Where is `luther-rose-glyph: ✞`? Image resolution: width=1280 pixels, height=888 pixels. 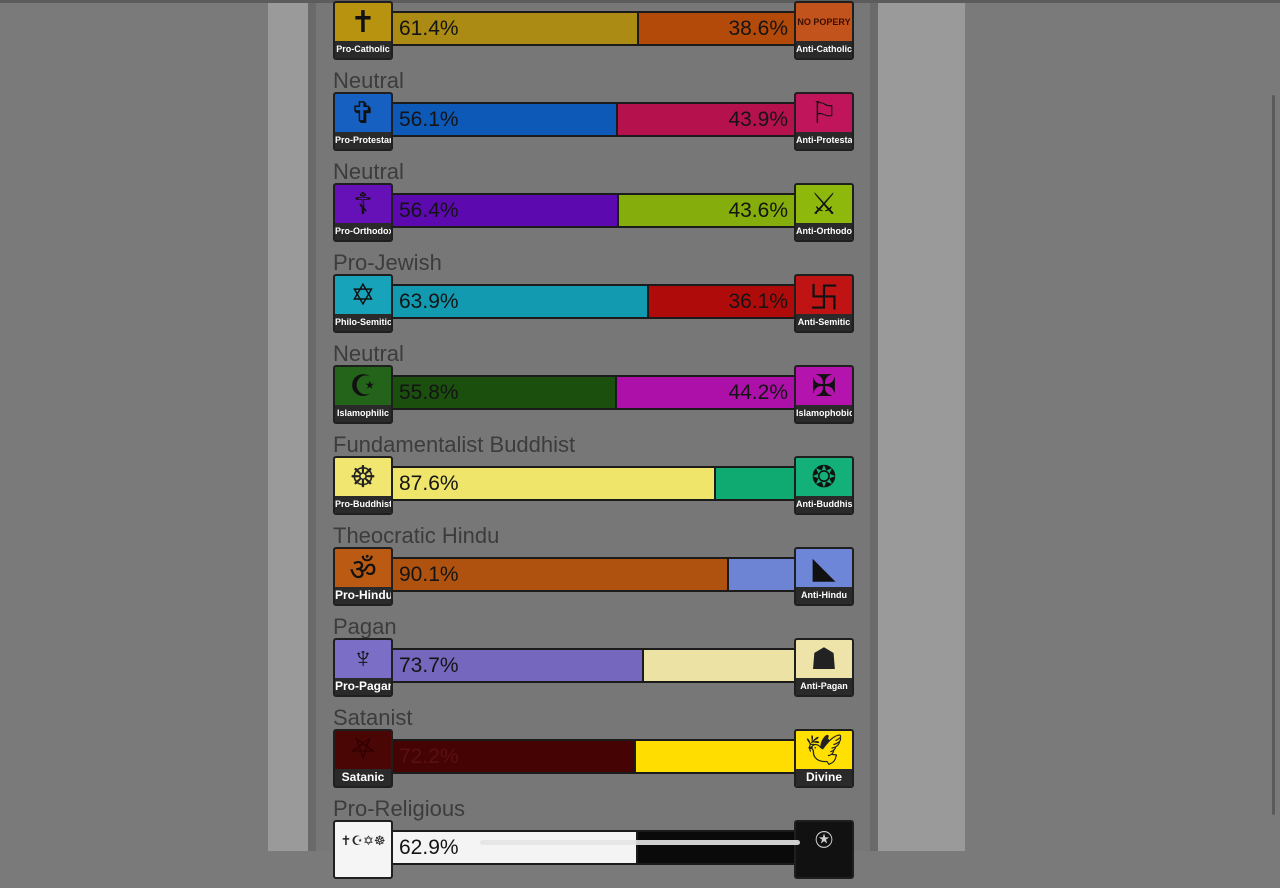
luther-rose-glyph: ✞ is located at coordinates (363, 113).